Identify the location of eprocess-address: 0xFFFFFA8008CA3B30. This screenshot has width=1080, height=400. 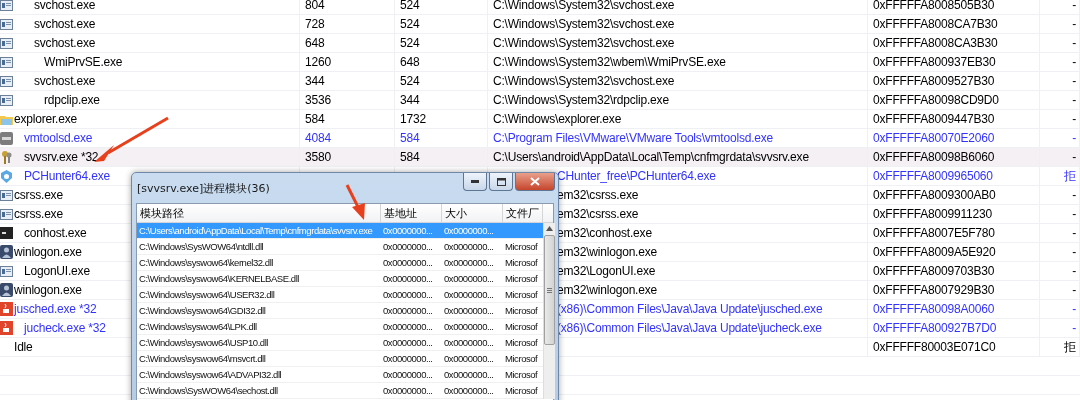
(935, 43).